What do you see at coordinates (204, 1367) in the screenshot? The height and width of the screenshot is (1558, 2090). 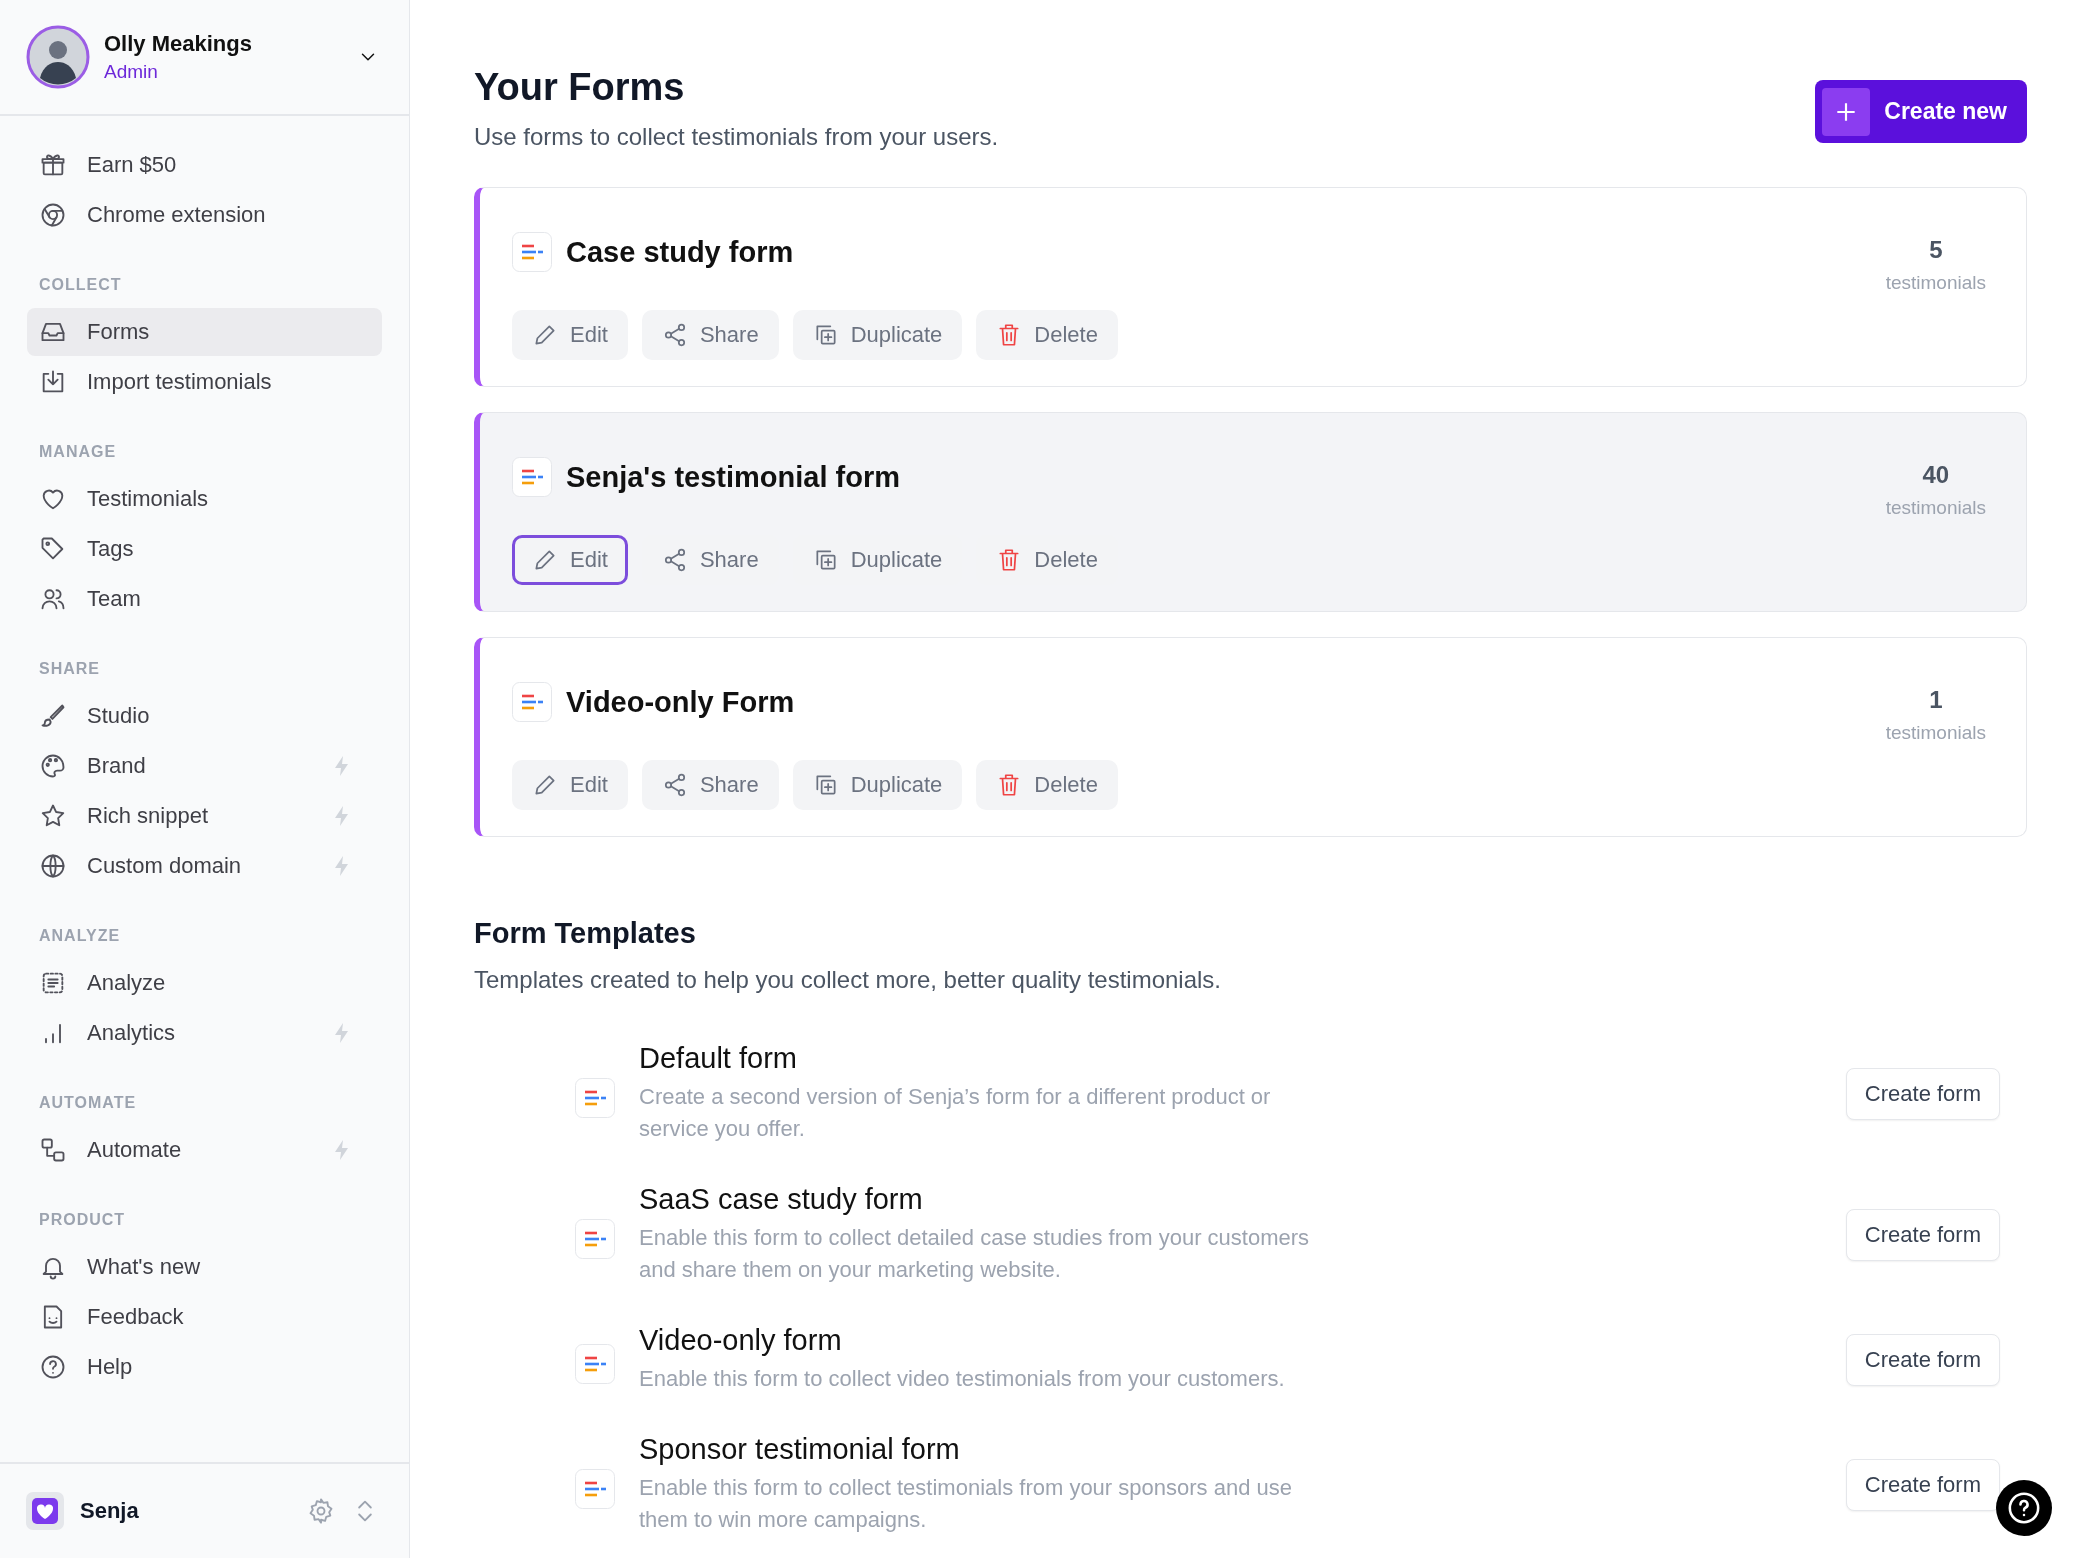 I see `sidebar-item: Help` at bounding box center [204, 1367].